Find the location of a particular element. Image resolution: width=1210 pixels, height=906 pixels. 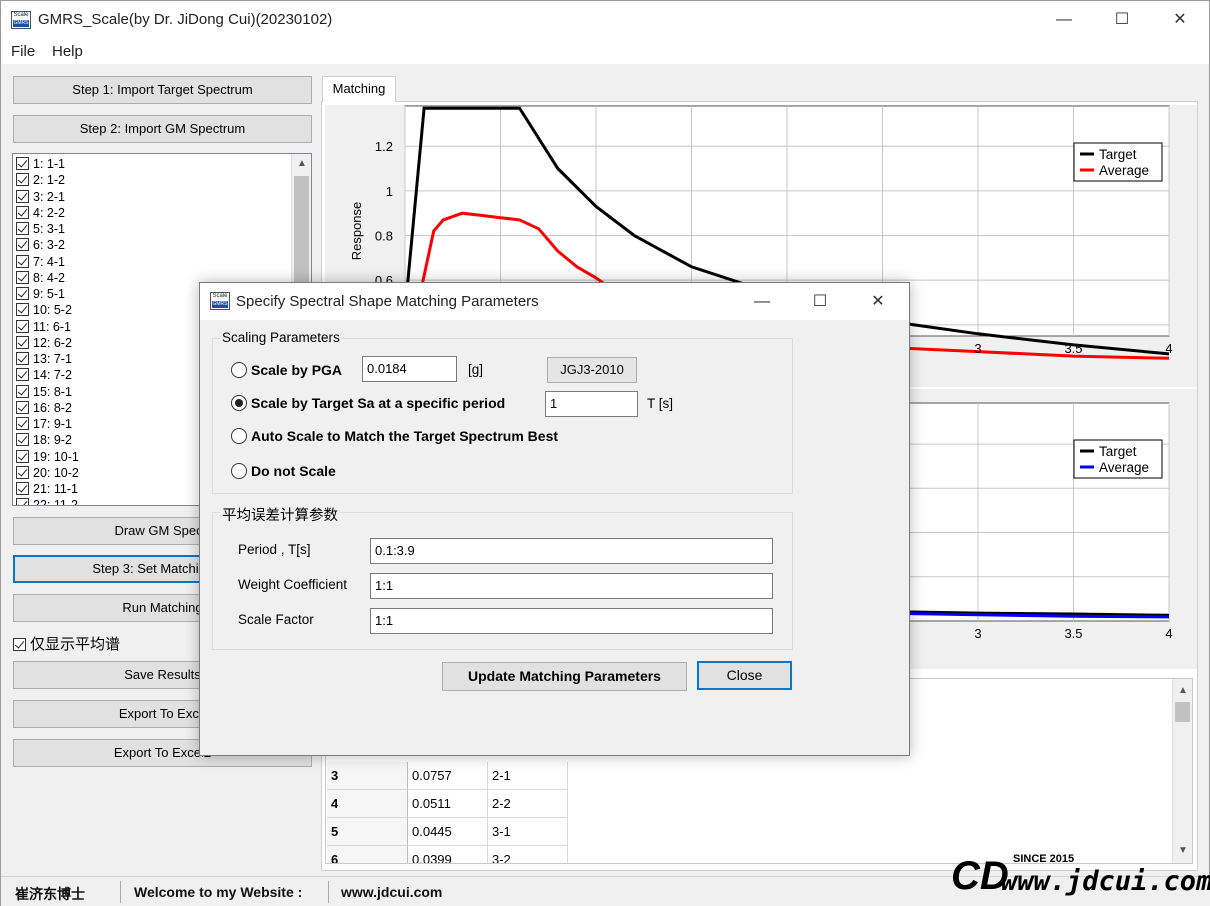

table-cell-name: 3-1 is located at coordinates (528, 832).